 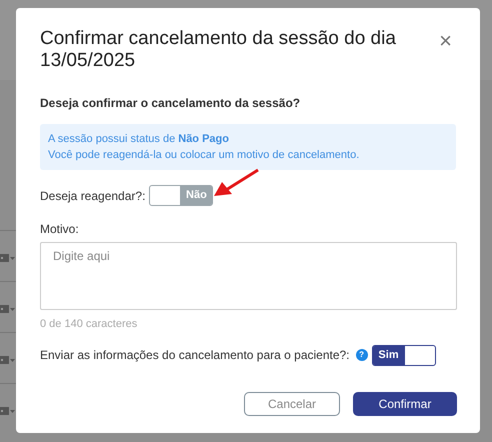 What do you see at coordinates (405, 404) in the screenshot?
I see `confirm-button: Confirmar` at bounding box center [405, 404].